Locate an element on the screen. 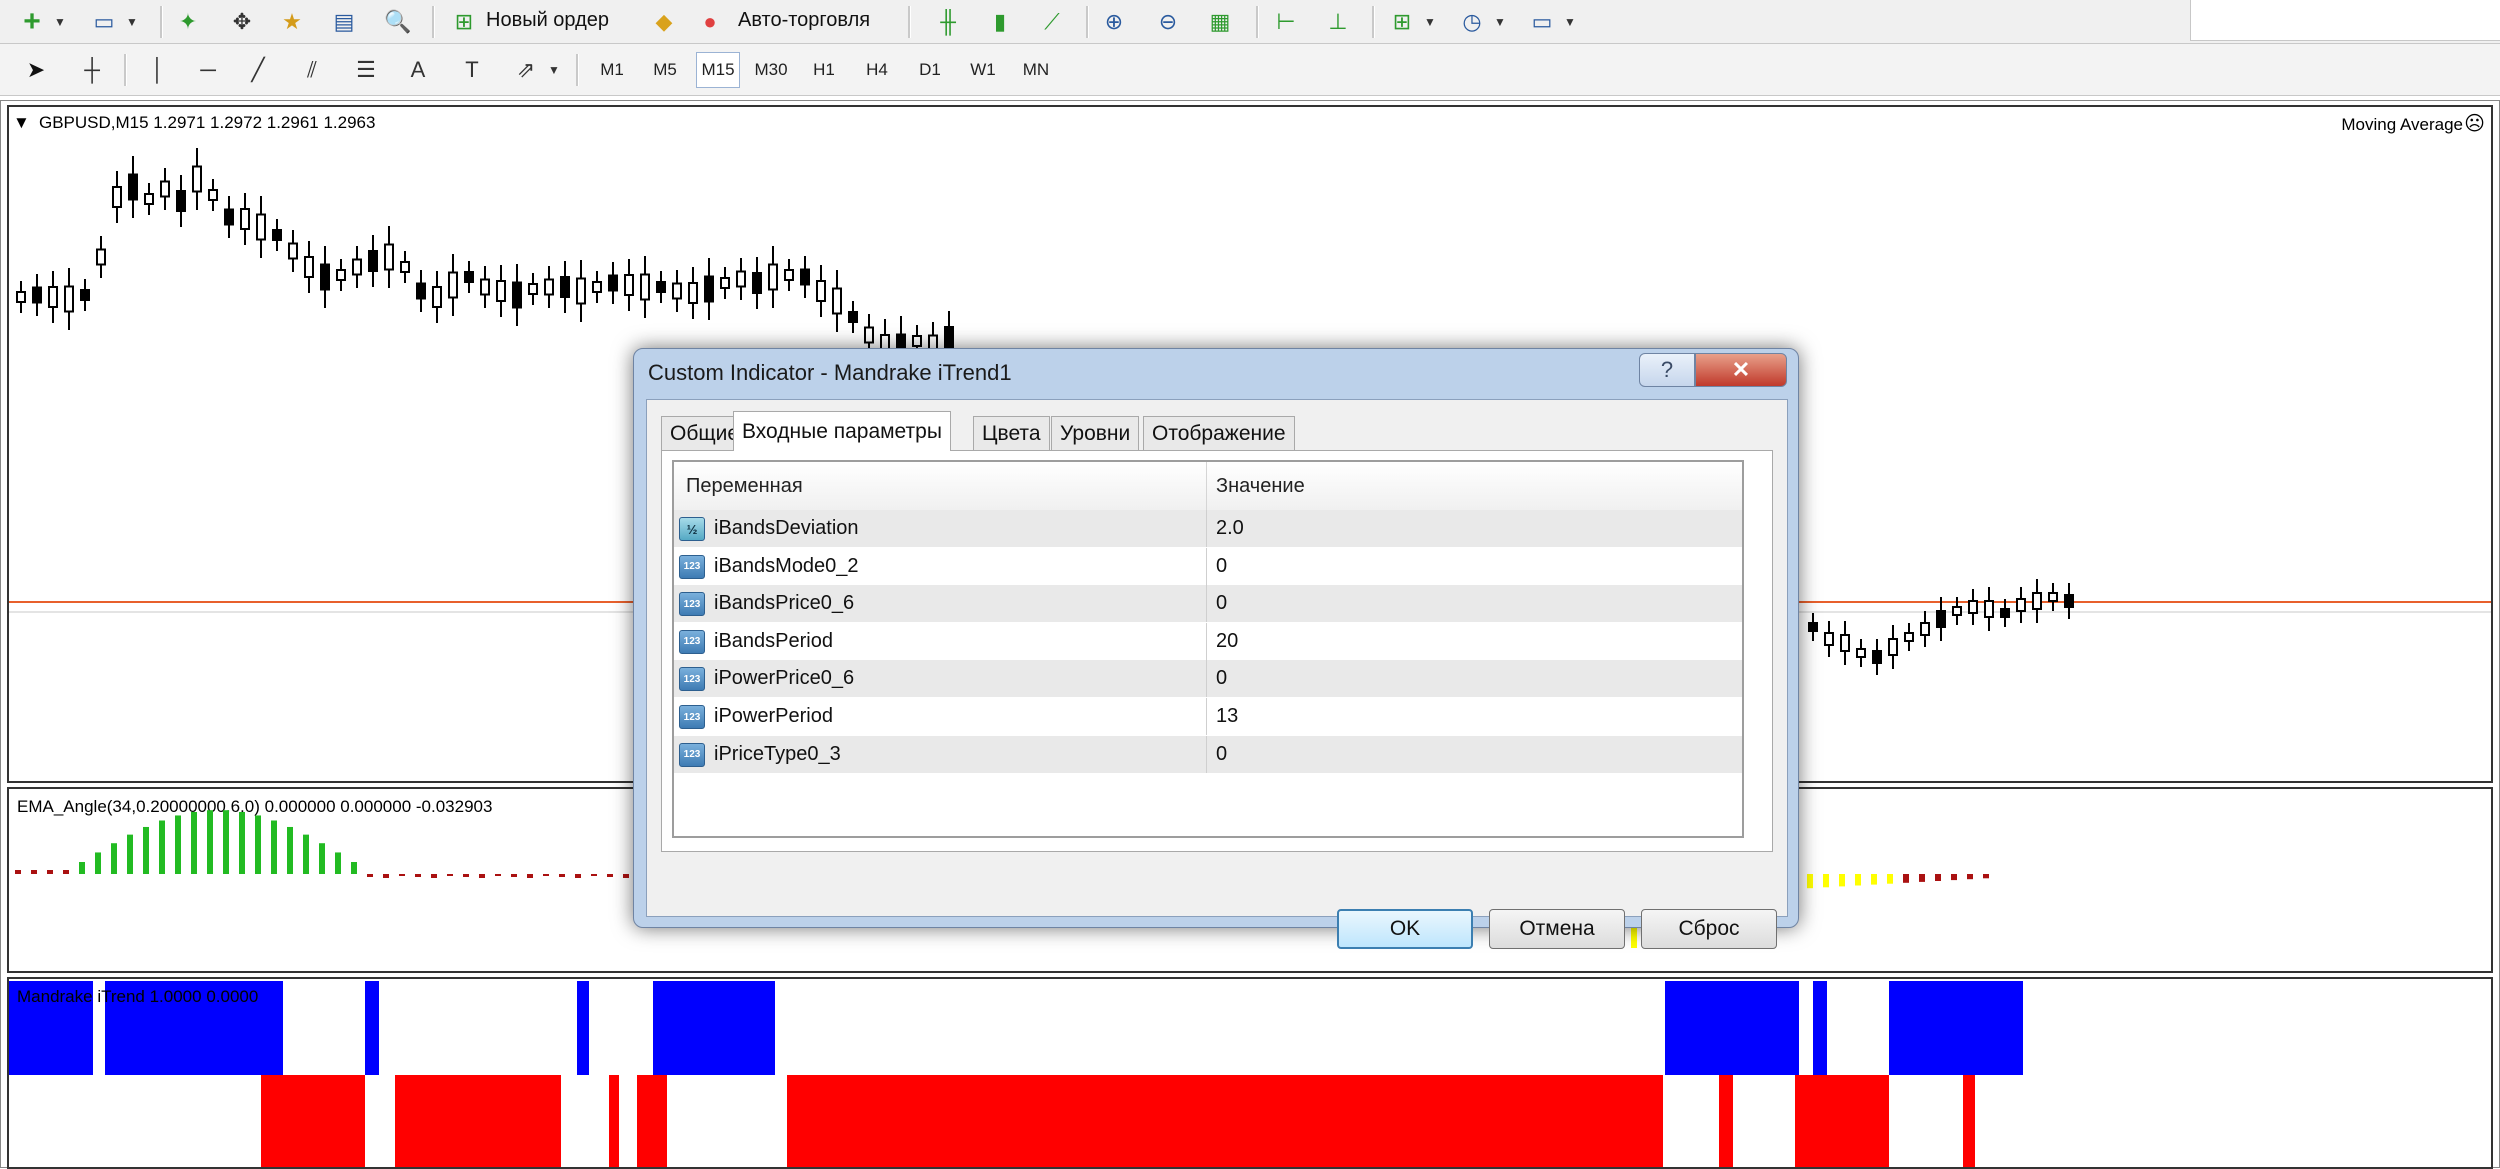  text-tool: A is located at coordinates (418, 70).